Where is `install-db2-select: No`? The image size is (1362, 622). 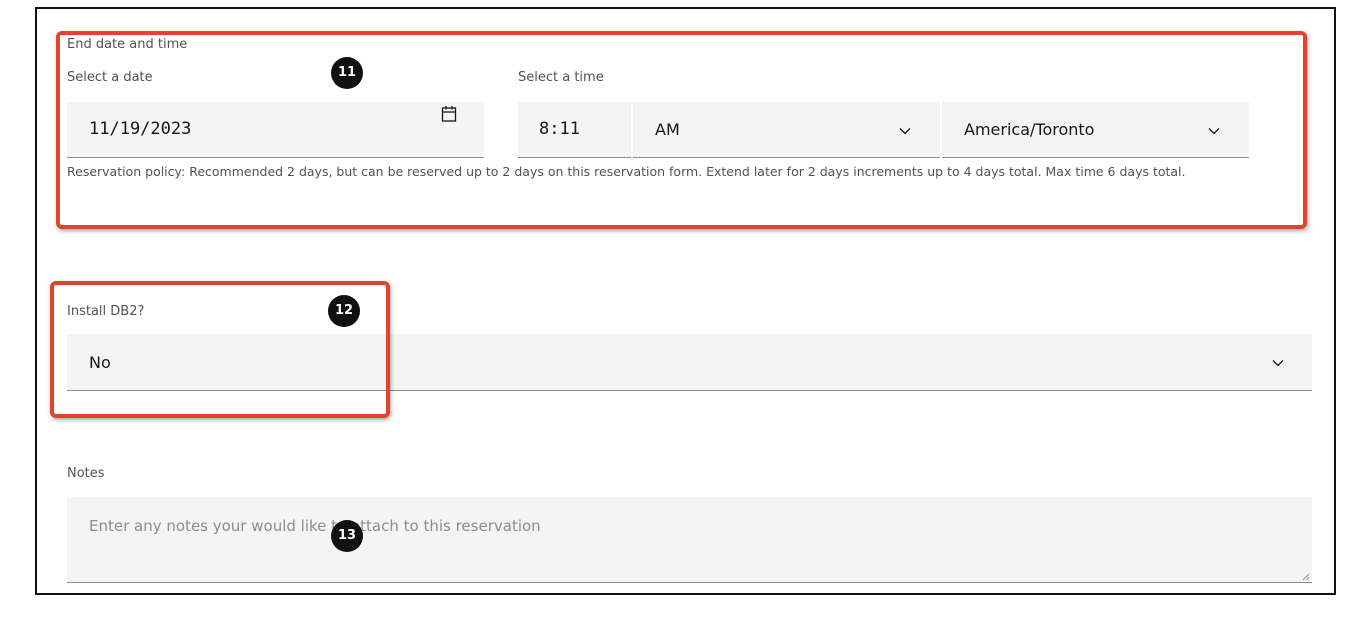
install-db2-select: No is located at coordinates (689, 362).